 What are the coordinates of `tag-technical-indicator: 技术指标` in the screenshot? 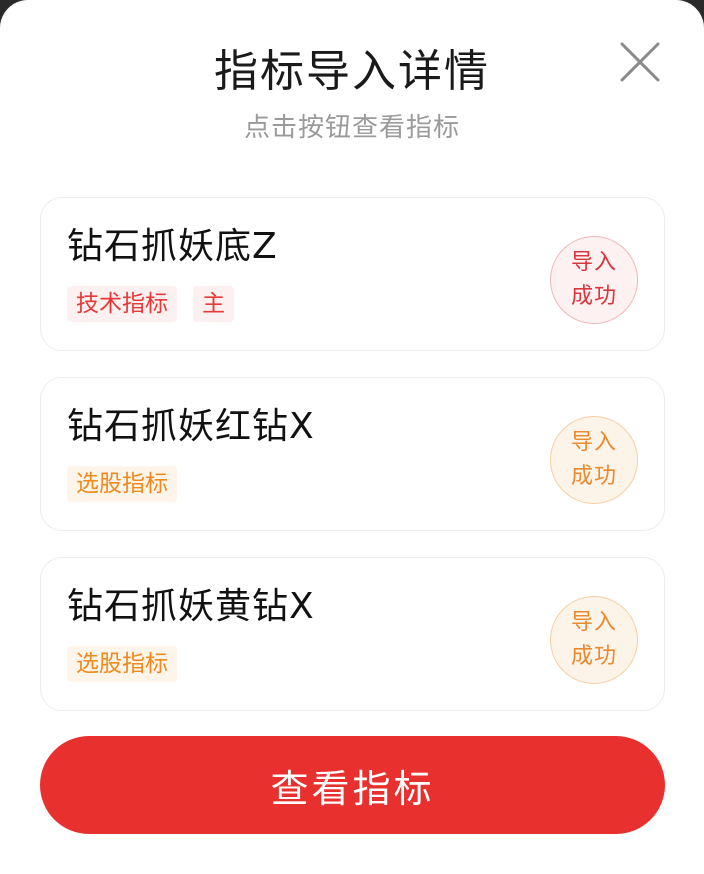 It's located at (122, 304).